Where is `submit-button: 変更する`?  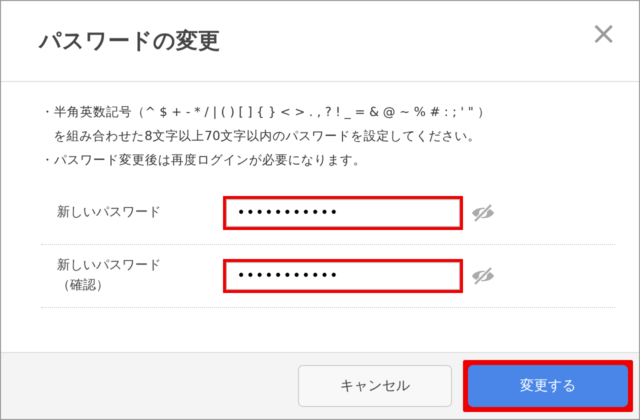
submit-button: 変更する is located at coordinates (548, 386).